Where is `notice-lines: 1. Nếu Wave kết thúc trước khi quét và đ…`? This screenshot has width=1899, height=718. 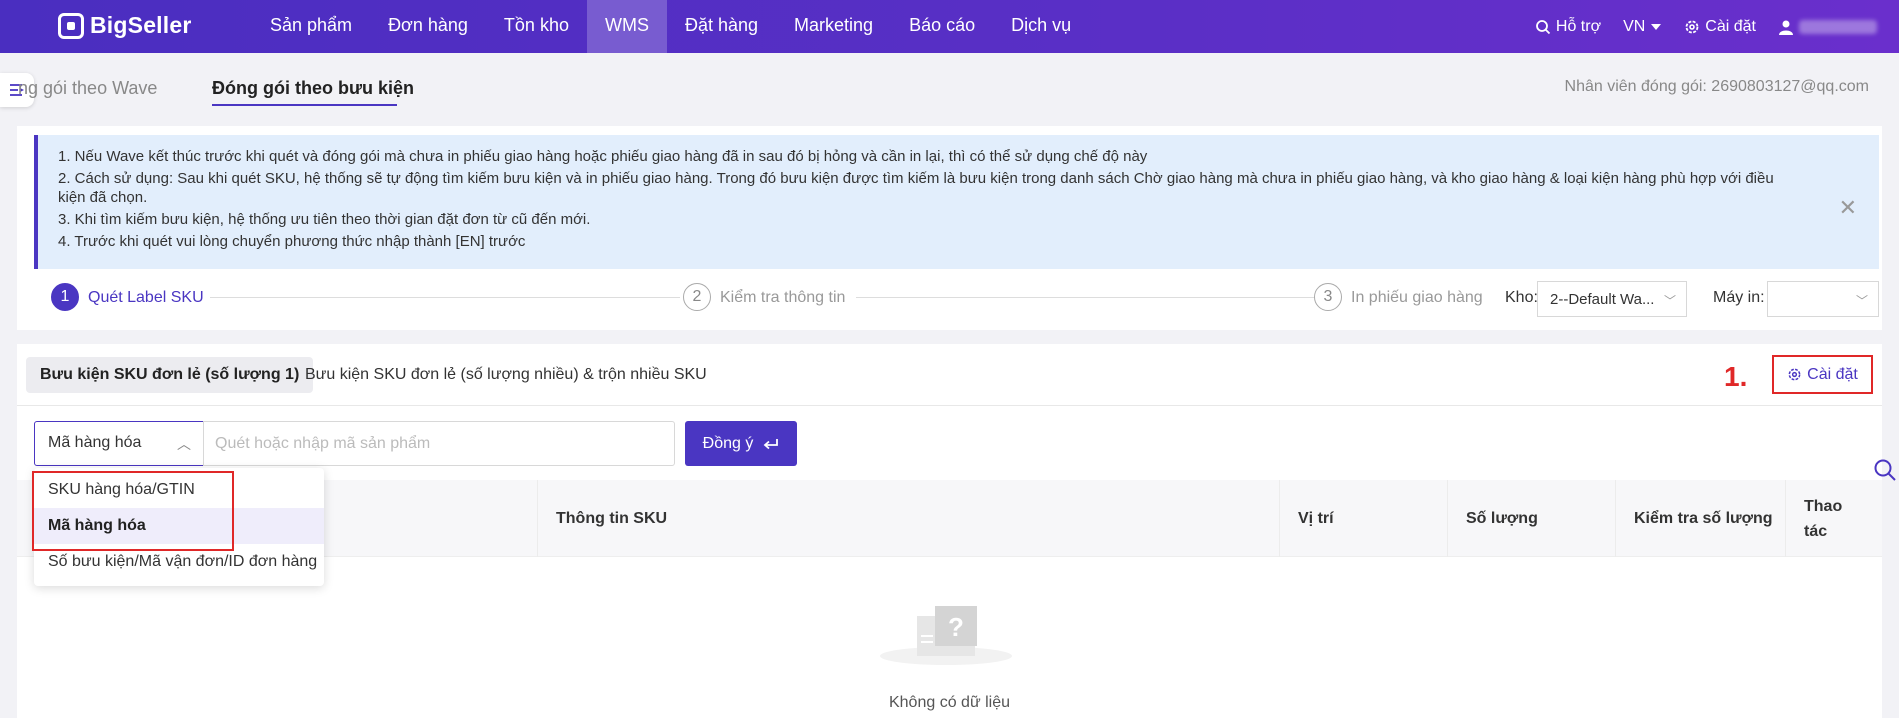
notice-lines: 1. Nếu Wave kết thúc trước khi quét và đ… is located at coordinates (928, 200).